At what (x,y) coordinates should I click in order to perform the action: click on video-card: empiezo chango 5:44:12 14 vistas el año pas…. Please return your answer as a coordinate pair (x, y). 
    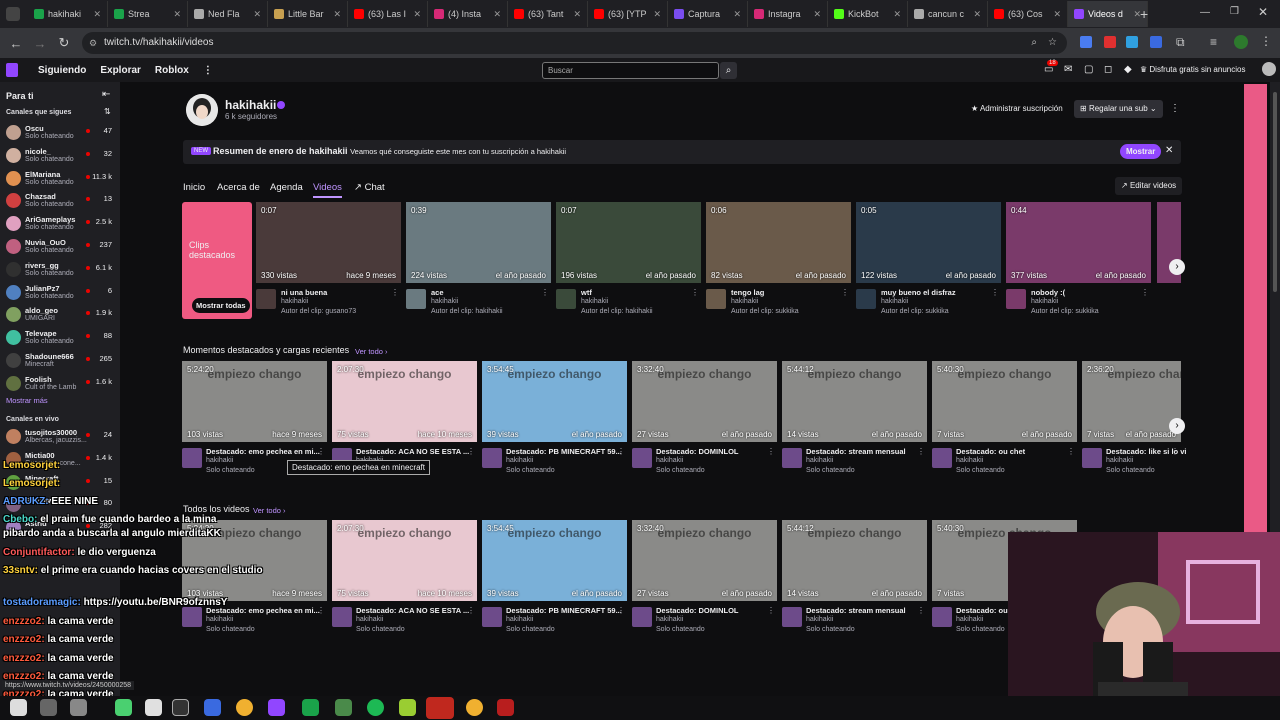
    Looking at the image, I should click on (854, 420).